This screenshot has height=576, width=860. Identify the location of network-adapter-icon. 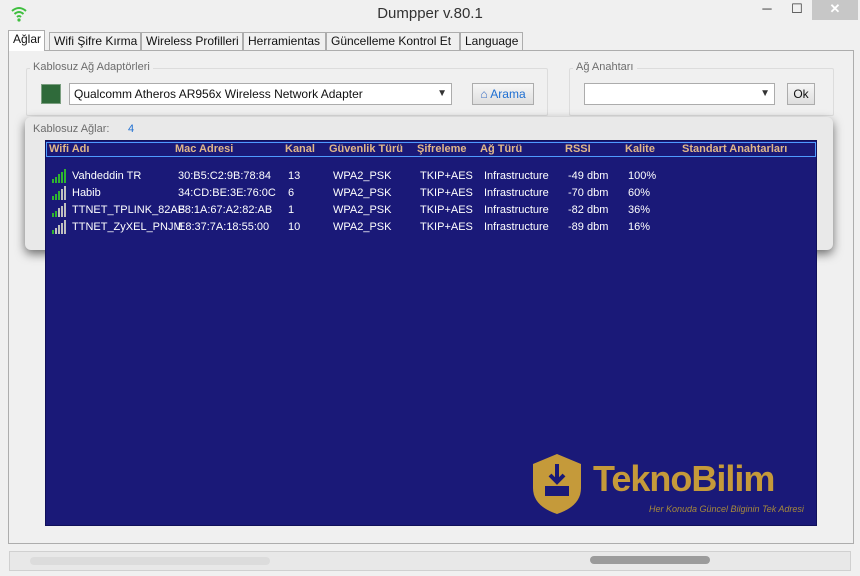
(51, 94).